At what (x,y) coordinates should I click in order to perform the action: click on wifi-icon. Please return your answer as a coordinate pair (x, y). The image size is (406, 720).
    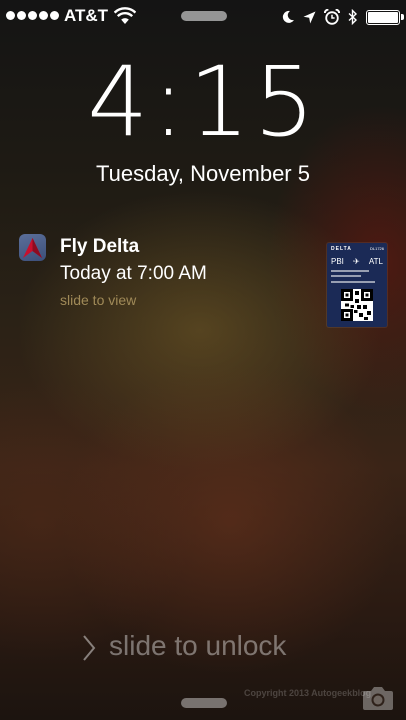
    Looking at the image, I should click on (125, 15).